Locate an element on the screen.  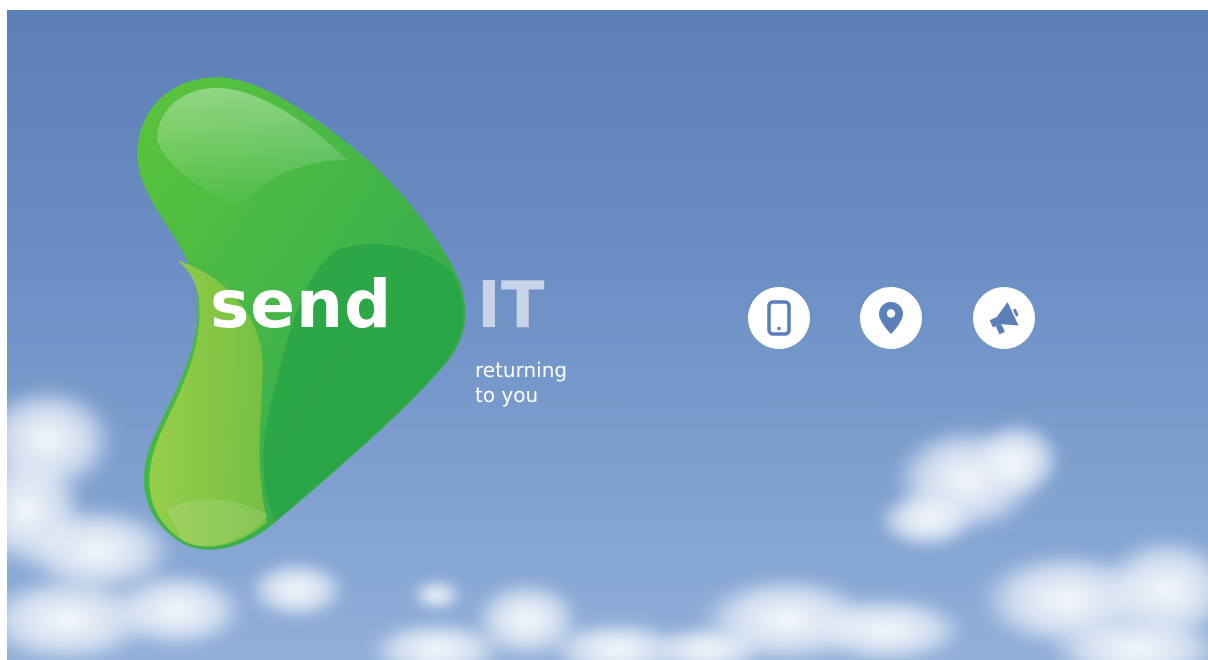
logo-wordmark: send is located at coordinates (301, 304).